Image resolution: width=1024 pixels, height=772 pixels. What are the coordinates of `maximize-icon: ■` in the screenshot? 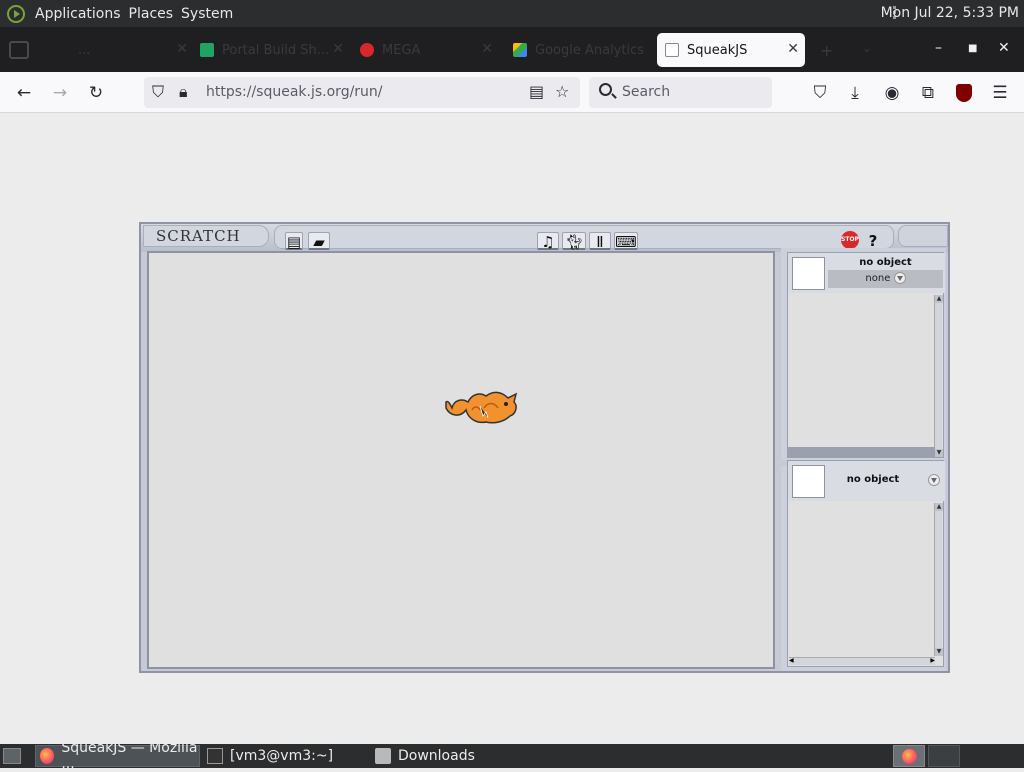 It's located at (972, 48).